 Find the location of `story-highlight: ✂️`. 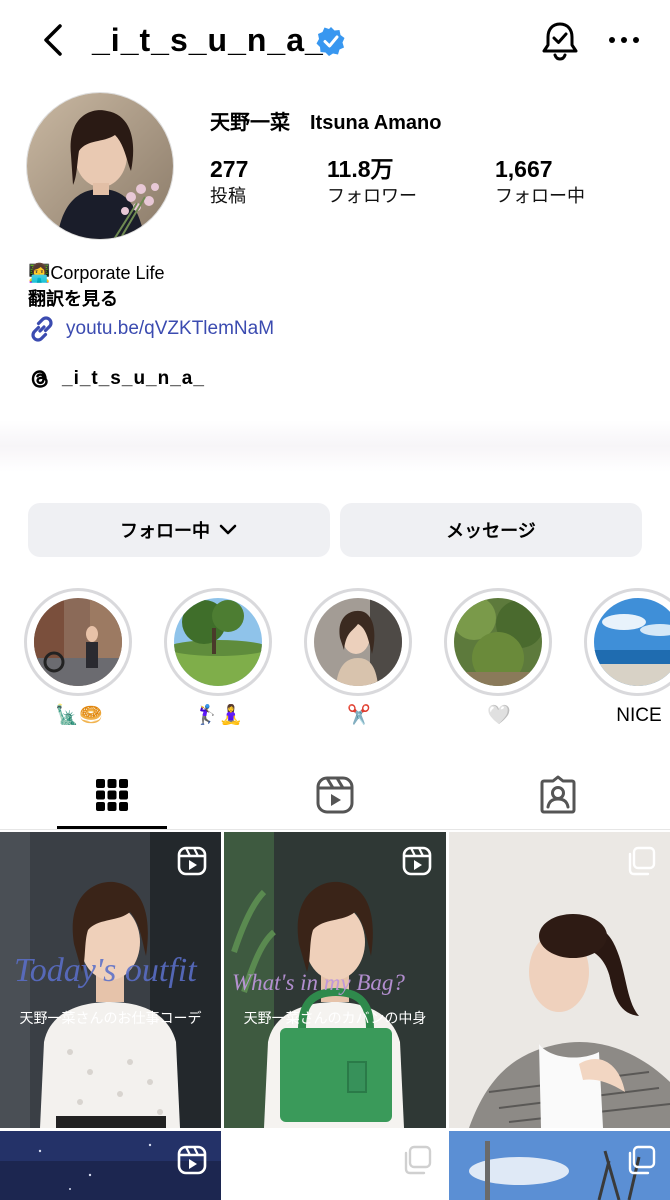

story-highlight: ✂️ is located at coordinates (359, 659).